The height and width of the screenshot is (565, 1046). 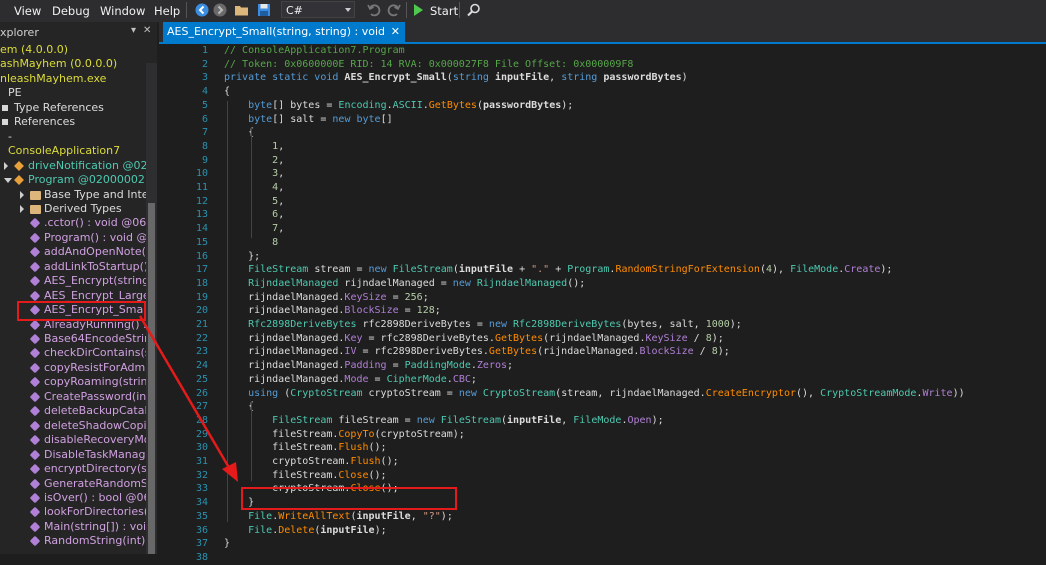 What do you see at coordinates (278, 160) in the screenshot?
I see `code-line: 2,` at bounding box center [278, 160].